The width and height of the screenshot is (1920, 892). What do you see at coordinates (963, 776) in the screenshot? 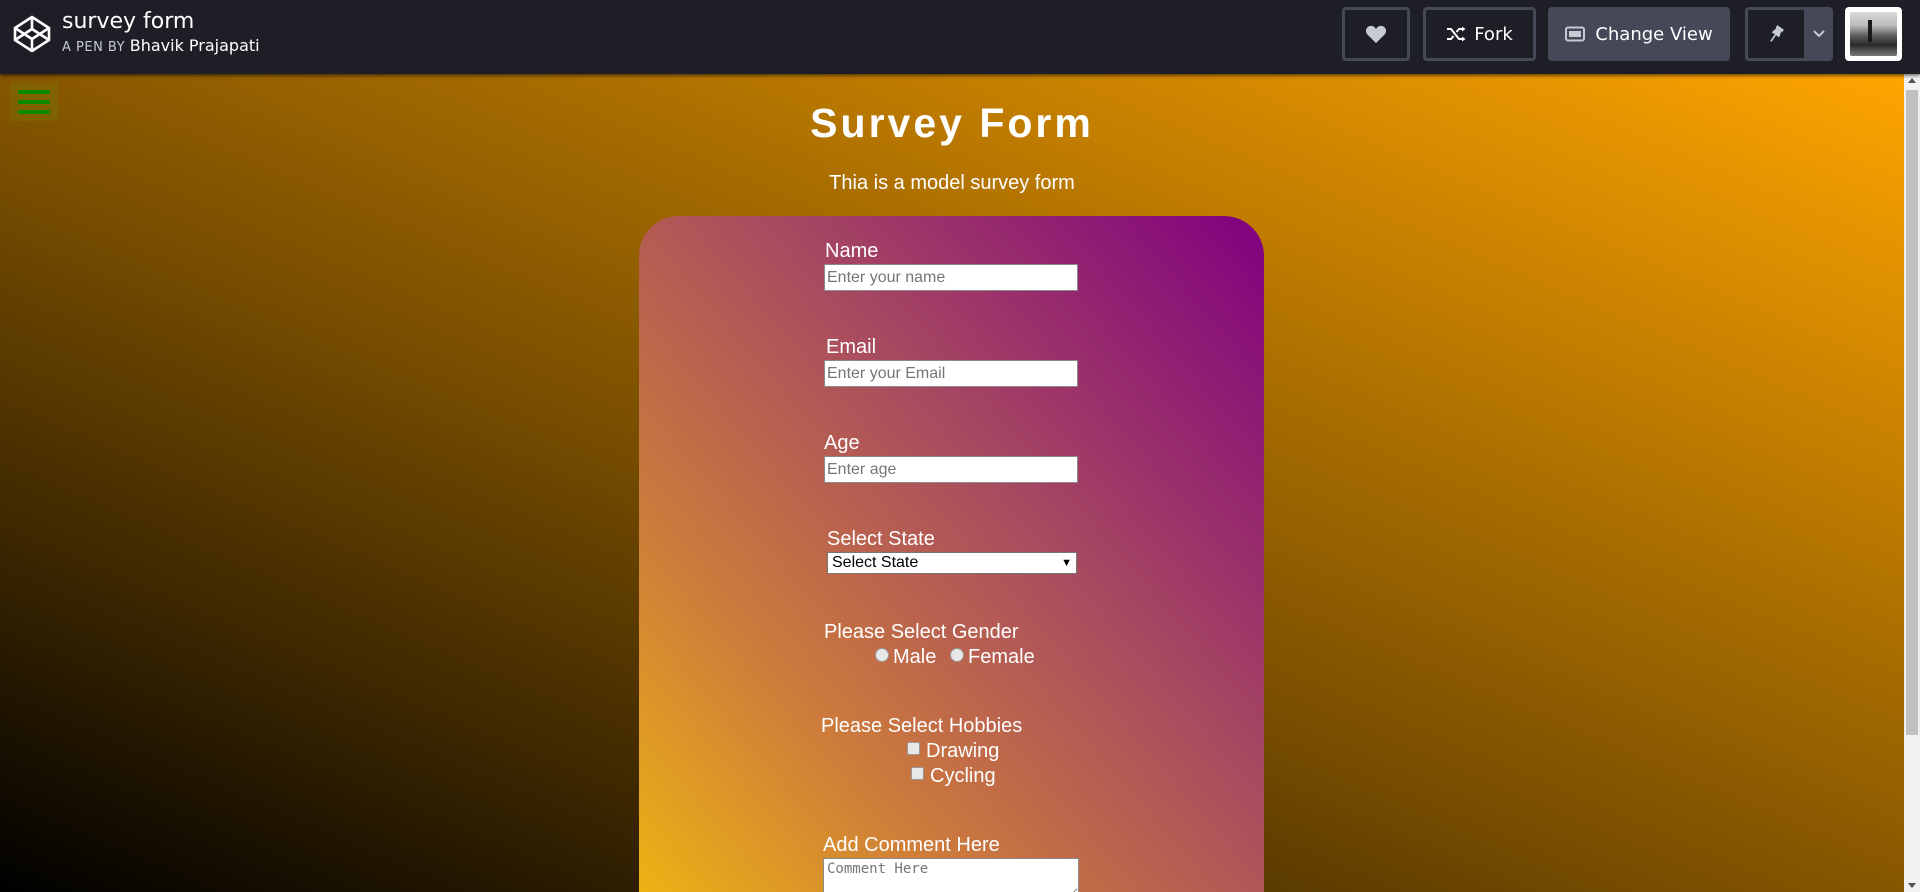
I see `hobby-cycling-label: Cycling` at bounding box center [963, 776].